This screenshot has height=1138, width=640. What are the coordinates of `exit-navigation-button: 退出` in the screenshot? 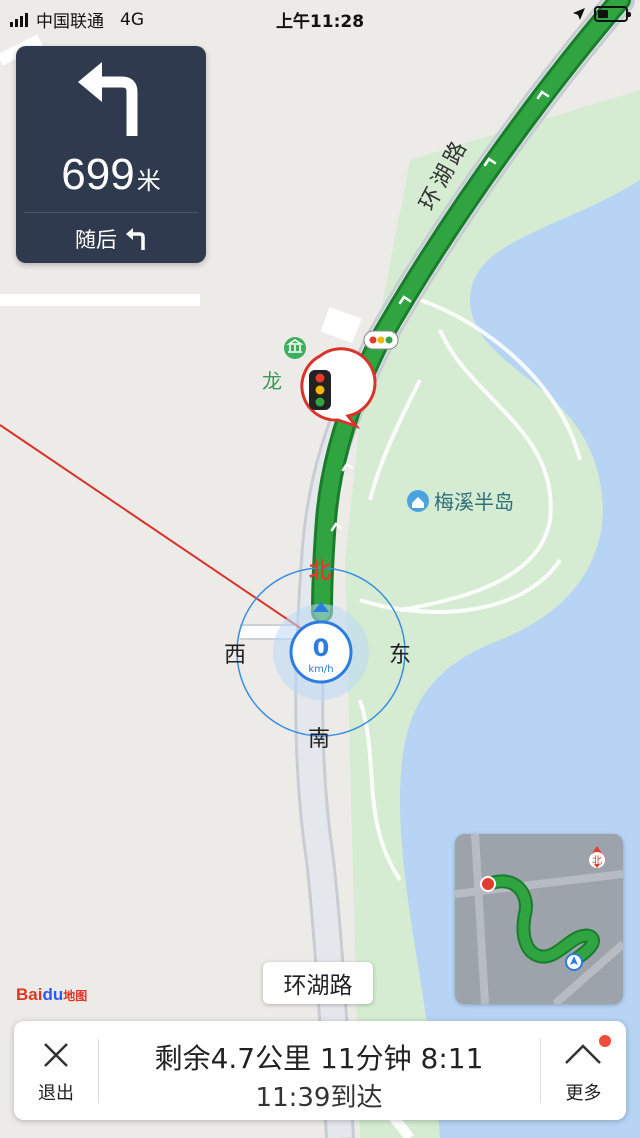 It's located at (56, 1070).